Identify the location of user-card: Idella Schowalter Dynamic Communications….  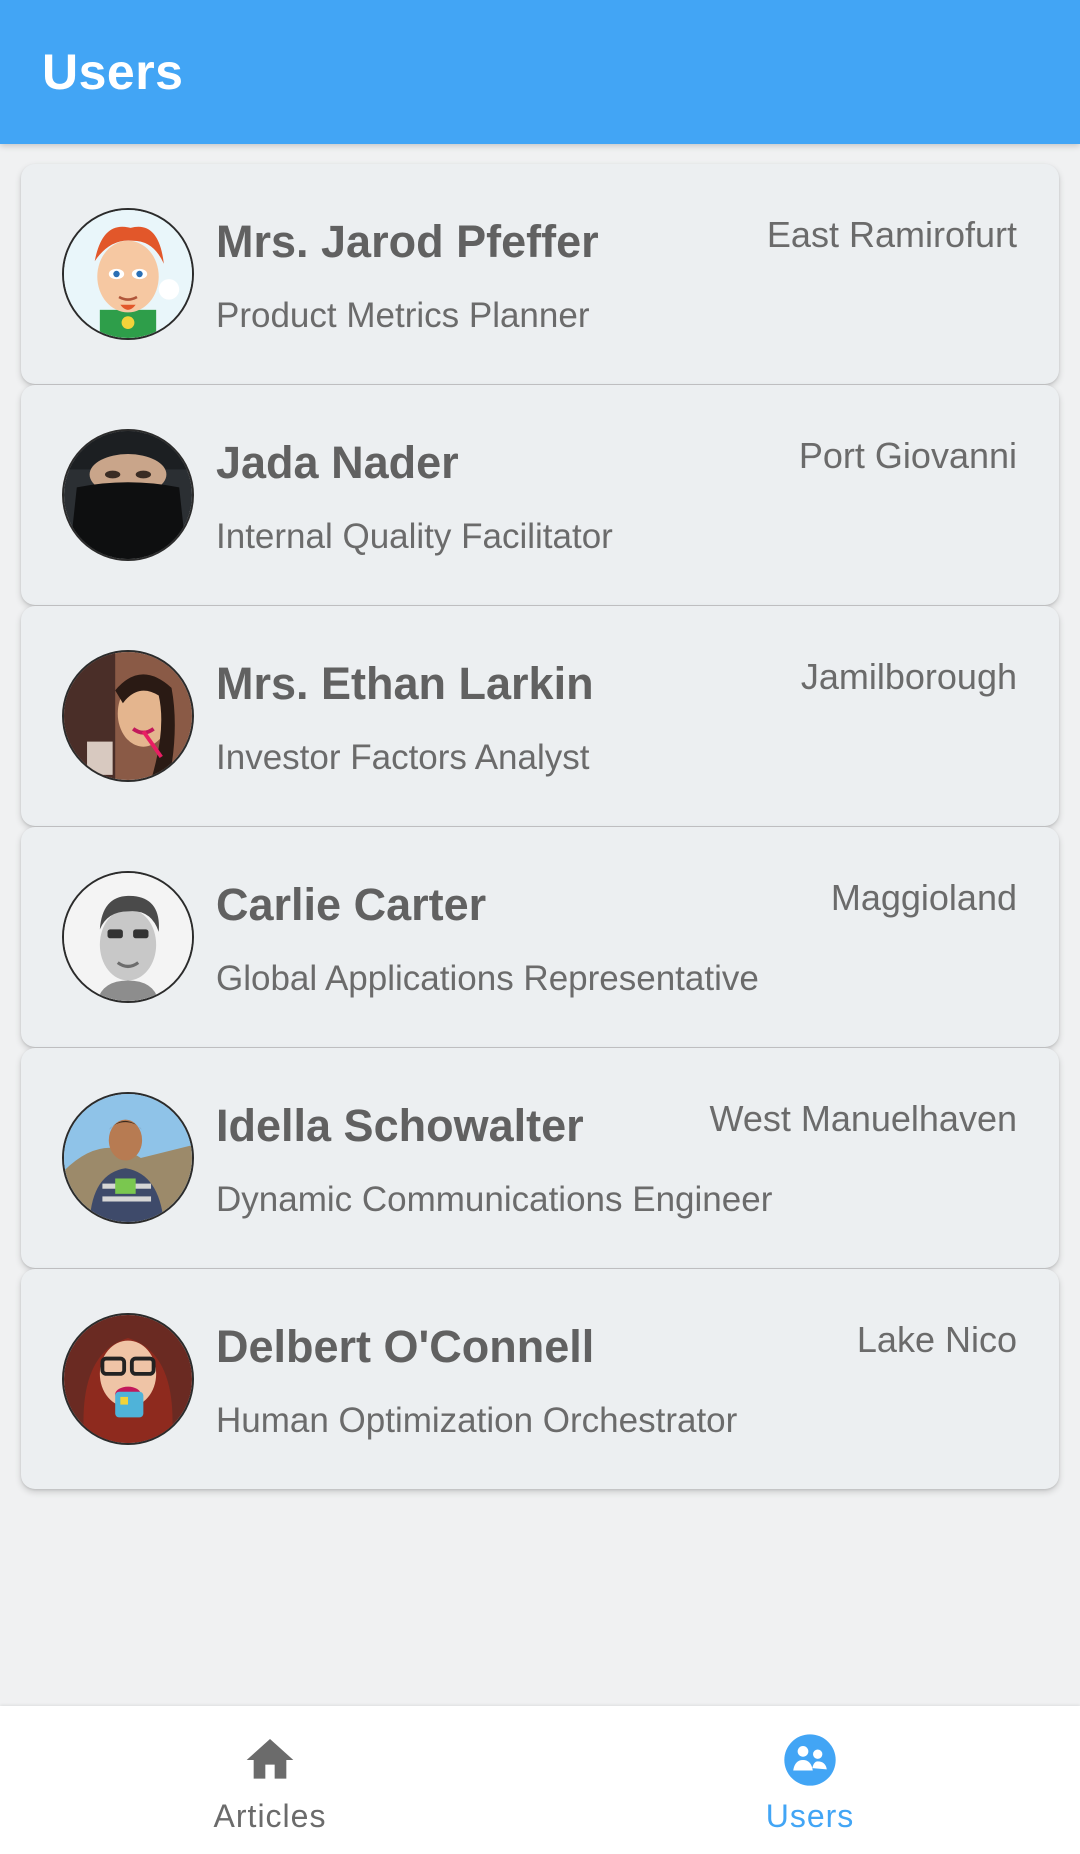
(540, 1158).